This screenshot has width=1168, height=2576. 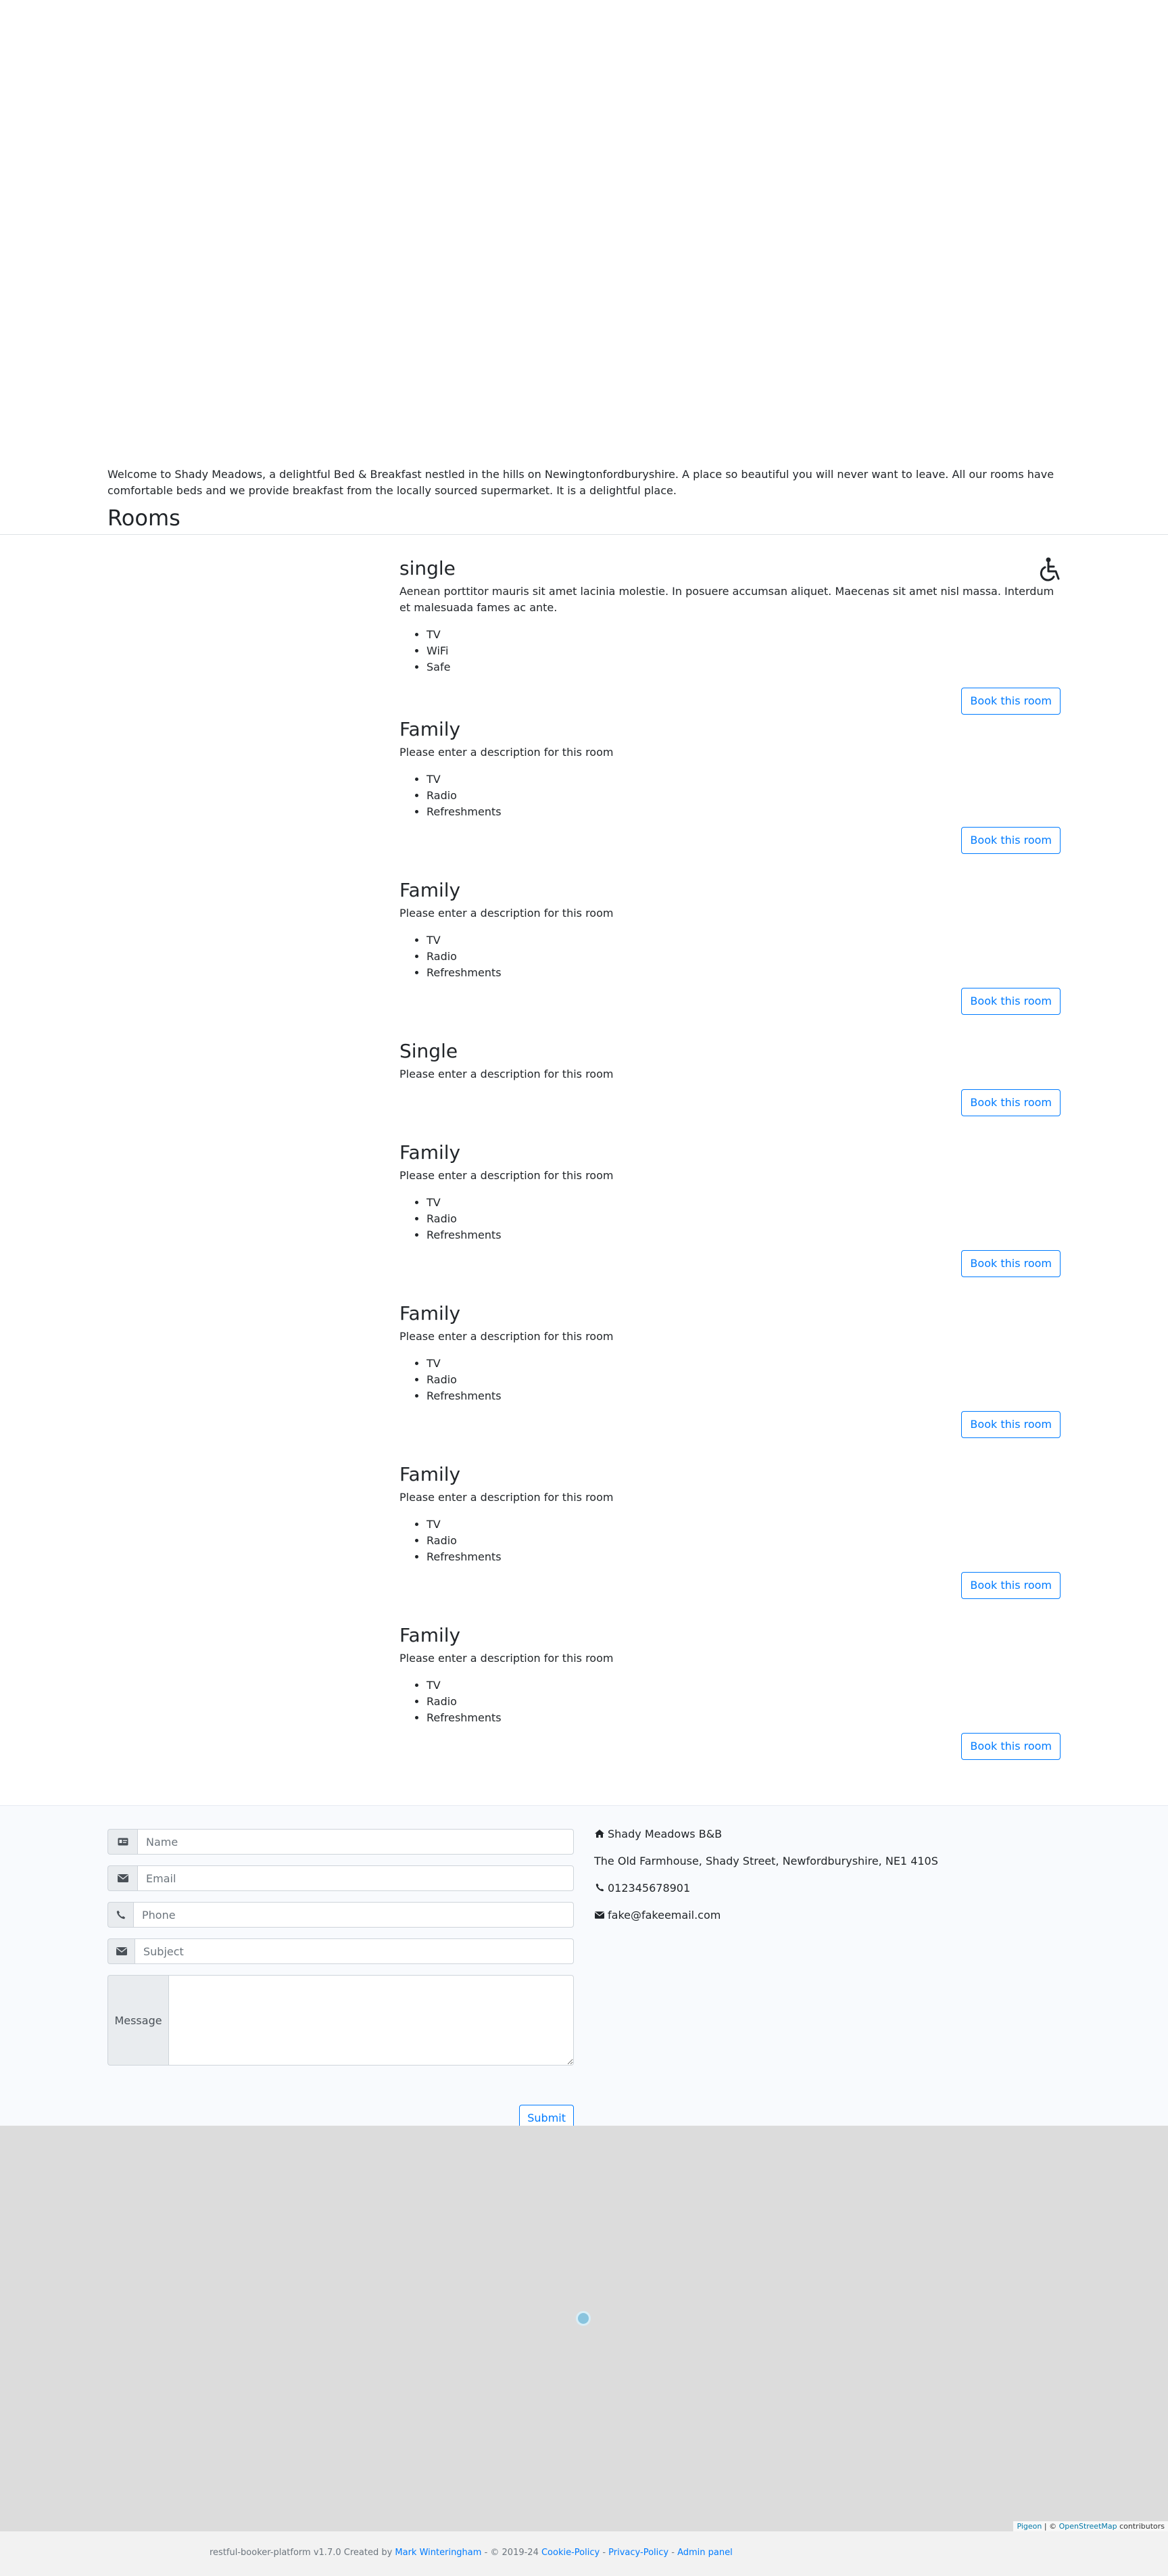 I want to click on id-card-icon, so click(x=122, y=1842).